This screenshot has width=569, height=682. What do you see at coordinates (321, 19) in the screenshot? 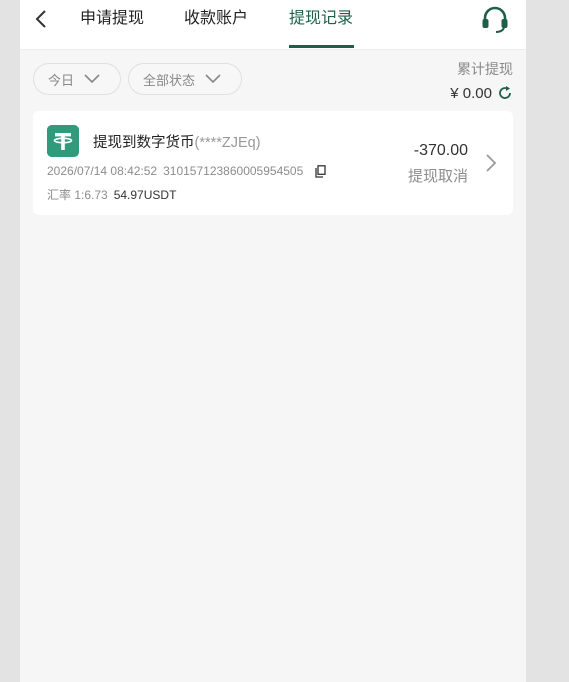
I see `tab-withdraw-records: 提现记录` at bounding box center [321, 19].